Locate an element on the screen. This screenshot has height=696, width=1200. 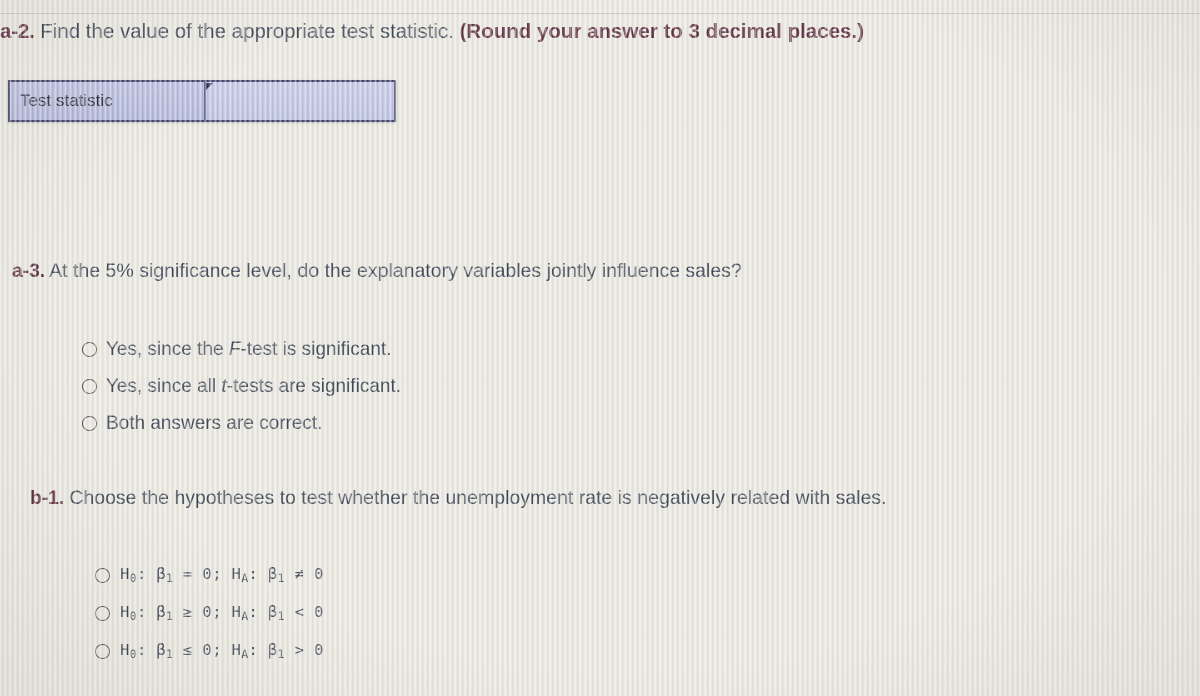
cell-corner-marker-icon is located at coordinates (209, 86).